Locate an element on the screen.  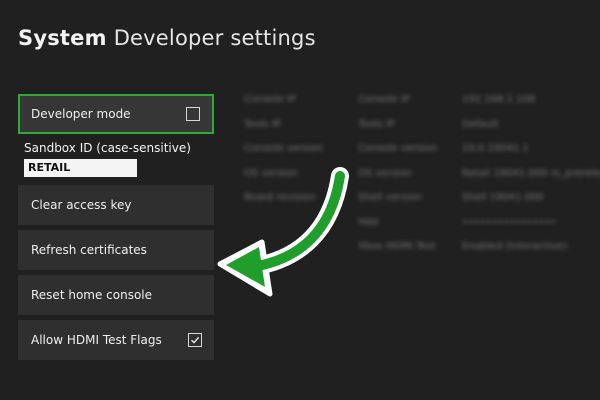
info-value: 192.168.1.108 is located at coordinates (499, 99).